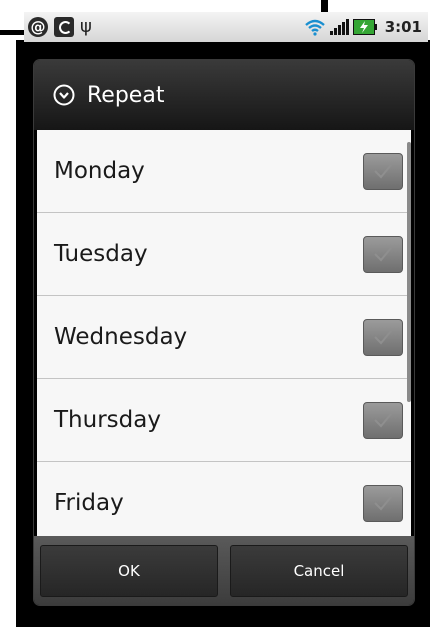  Describe the element at coordinates (403, 27) in the screenshot. I see `clock: 3:01` at that location.